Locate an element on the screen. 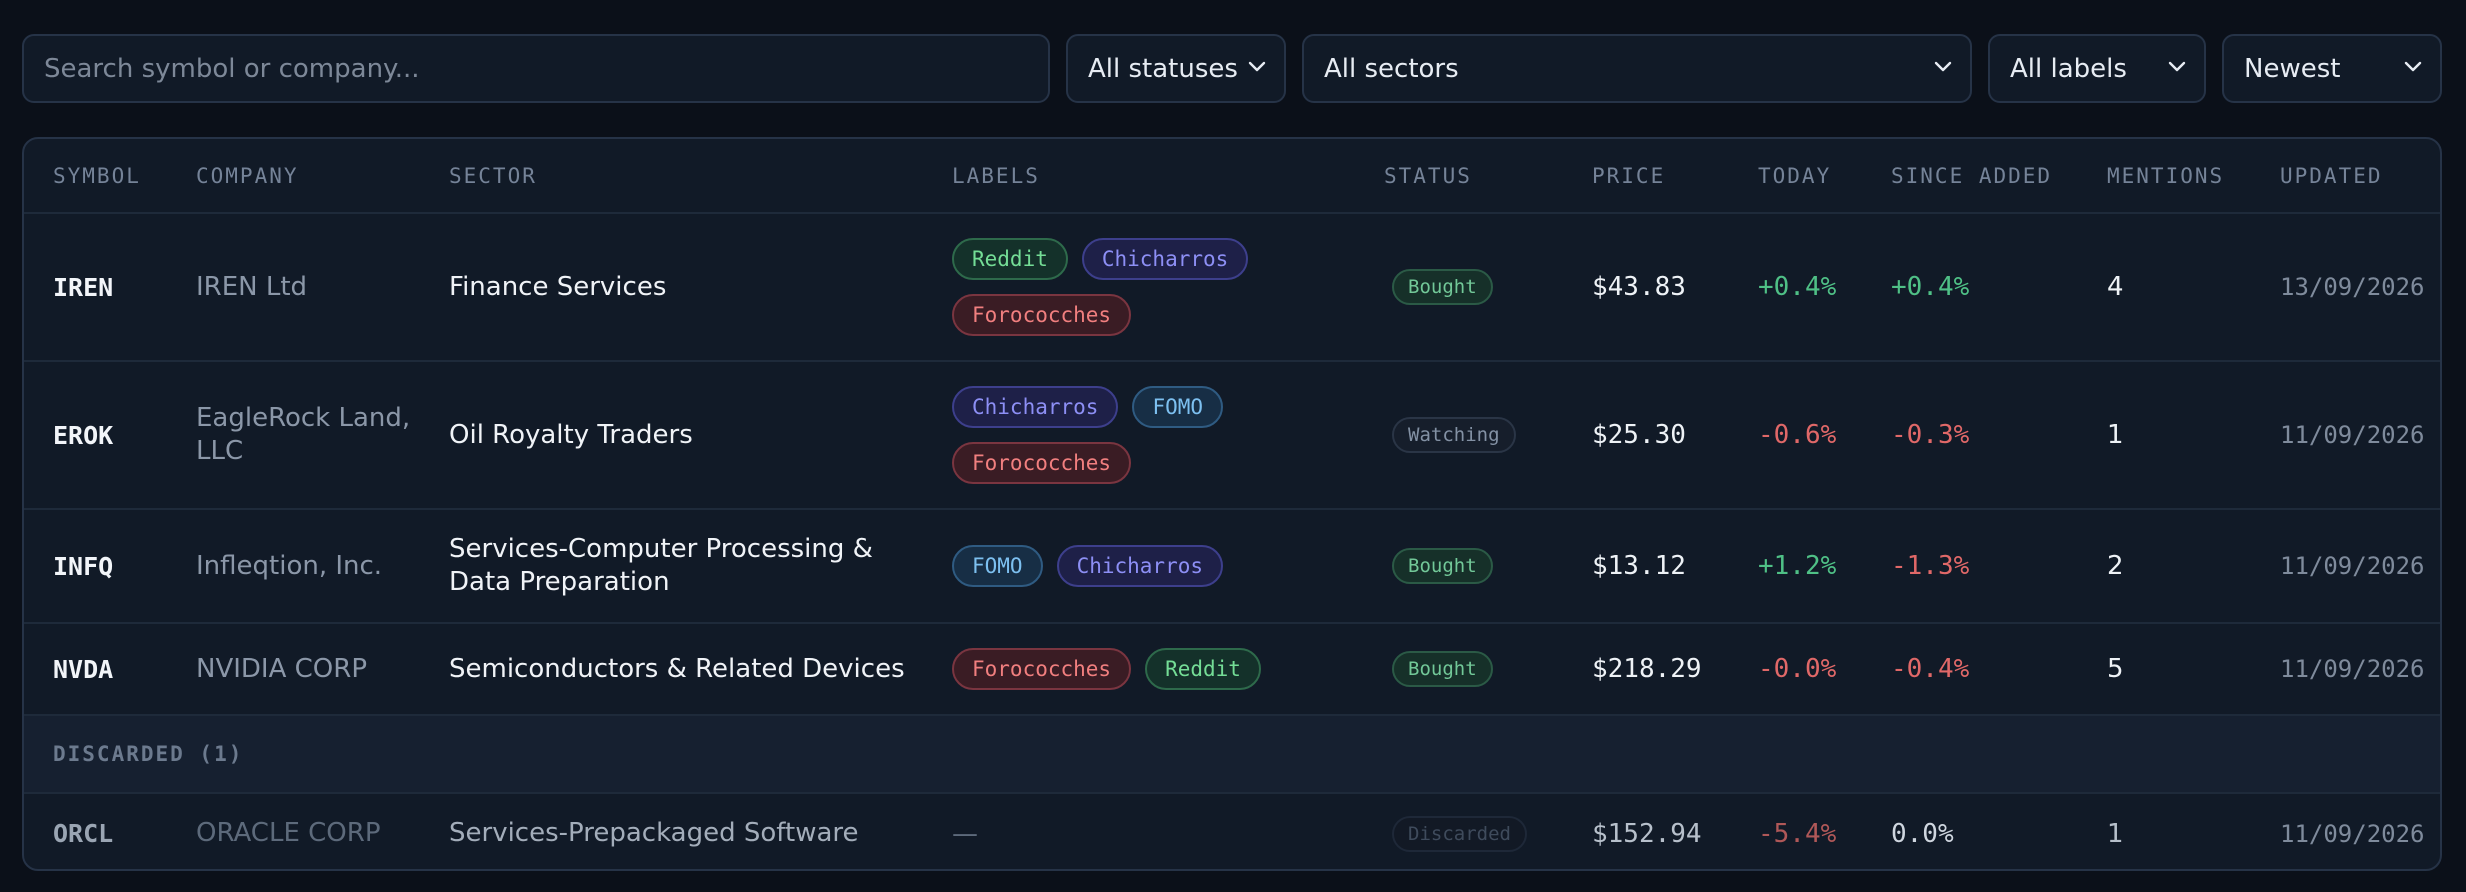 This screenshot has width=2466, height=892. status-filter-select: All statuses is located at coordinates (1176, 68).